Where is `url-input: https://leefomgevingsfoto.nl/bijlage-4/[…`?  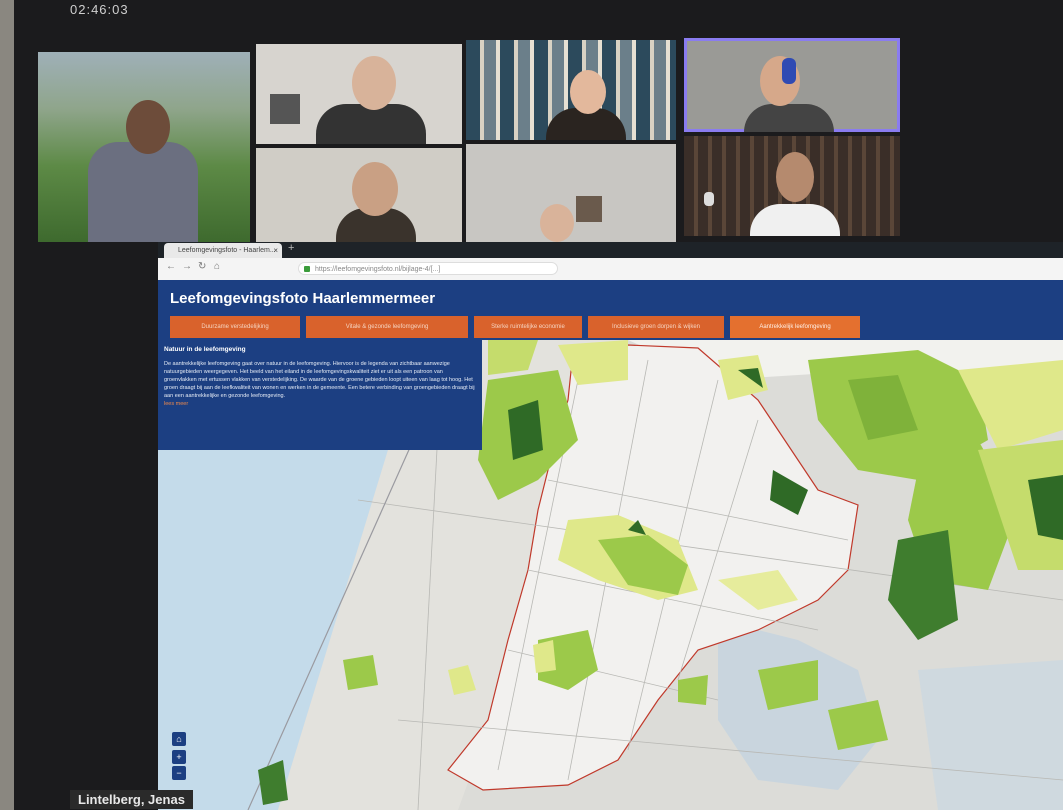
url-input: https://leefomgevingsfoto.nl/bijlage-4/[… is located at coordinates (428, 268).